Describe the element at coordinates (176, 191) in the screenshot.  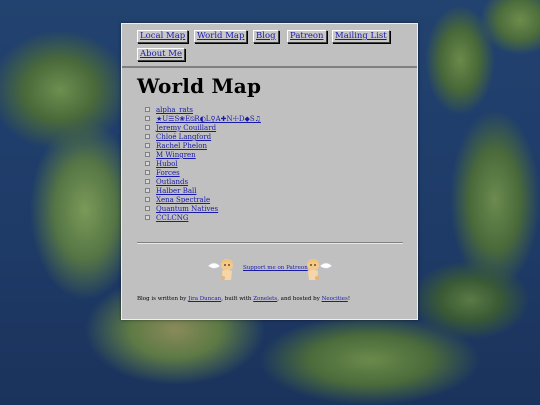
I see `link-halber-ball: Halber Ball` at that location.